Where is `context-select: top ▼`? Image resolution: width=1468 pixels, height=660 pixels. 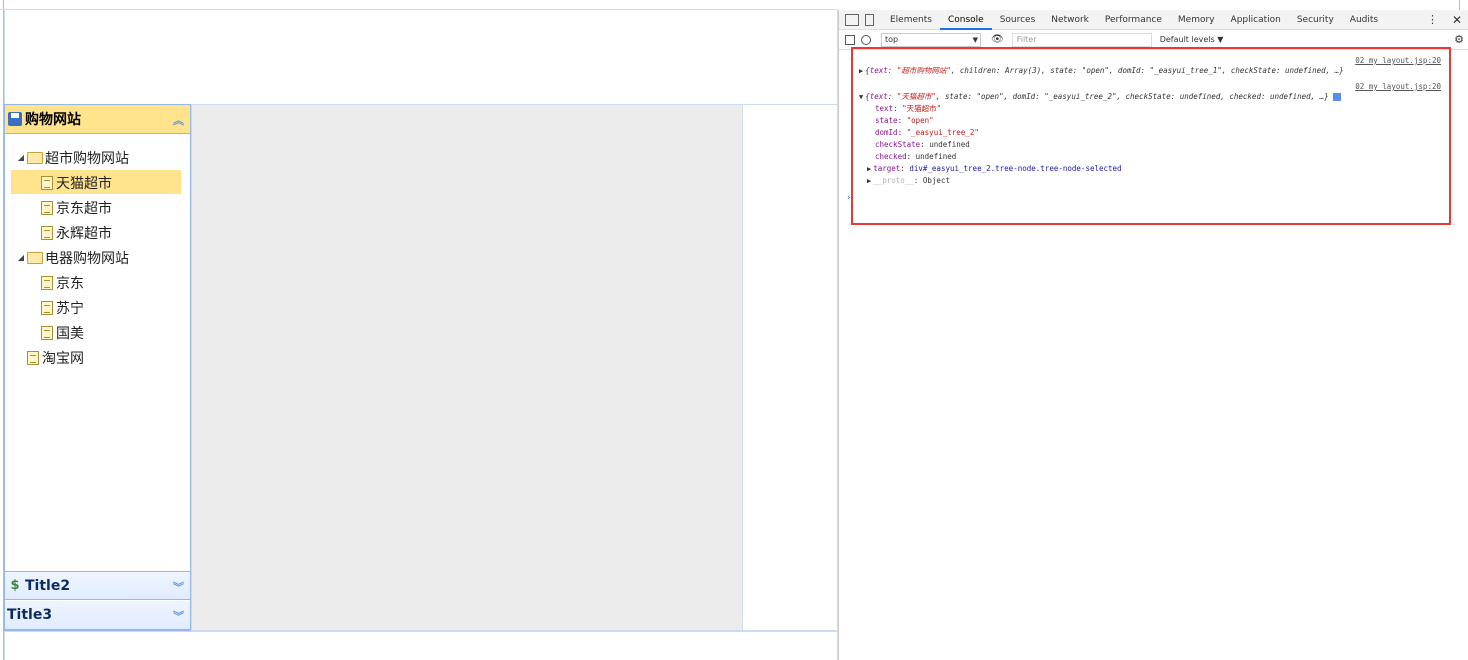
context-select: top ▼ is located at coordinates (931, 39).